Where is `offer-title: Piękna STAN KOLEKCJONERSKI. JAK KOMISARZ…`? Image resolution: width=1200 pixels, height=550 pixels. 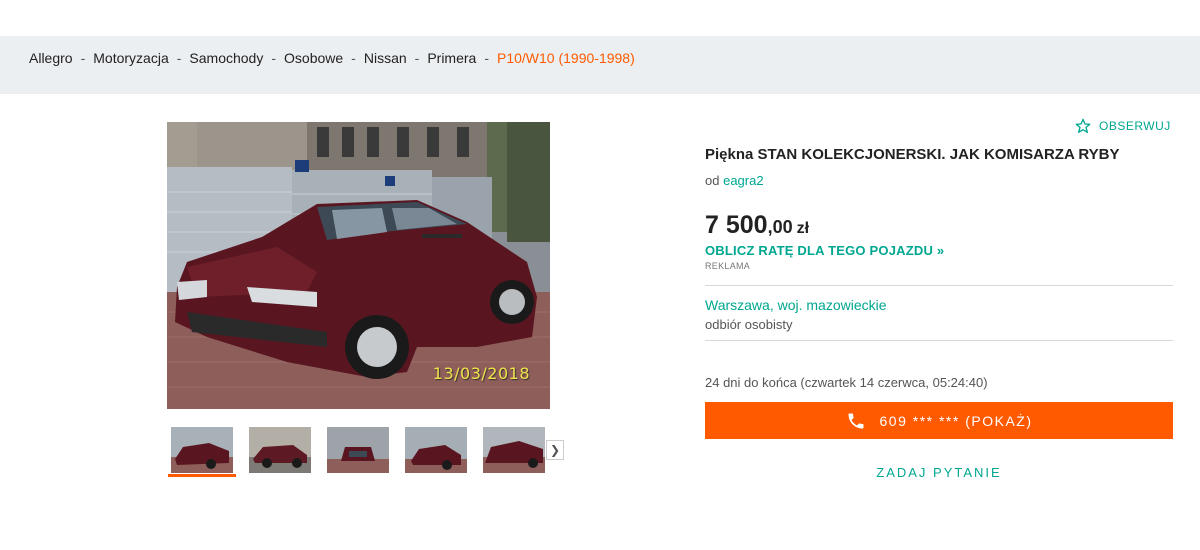
offer-title: Piękna STAN KOLEKCJONERSKI. JAK KOMISARZ… is located at coordinates (912, 154).